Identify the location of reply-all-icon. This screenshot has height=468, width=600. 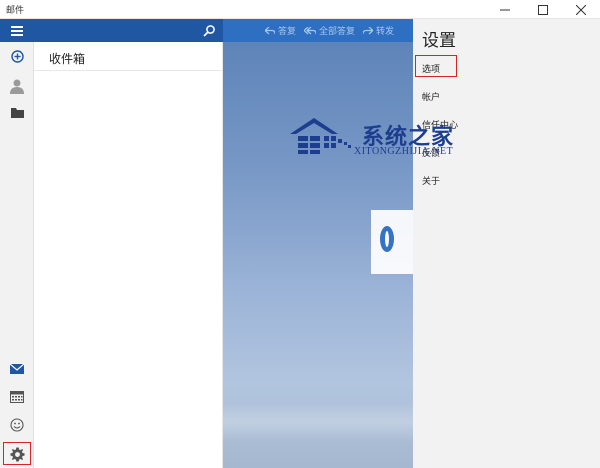
(310, 30).